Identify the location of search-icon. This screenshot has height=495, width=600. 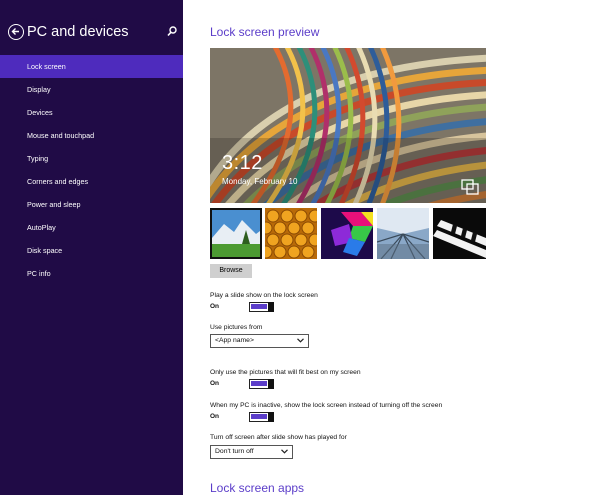
(172, 32).